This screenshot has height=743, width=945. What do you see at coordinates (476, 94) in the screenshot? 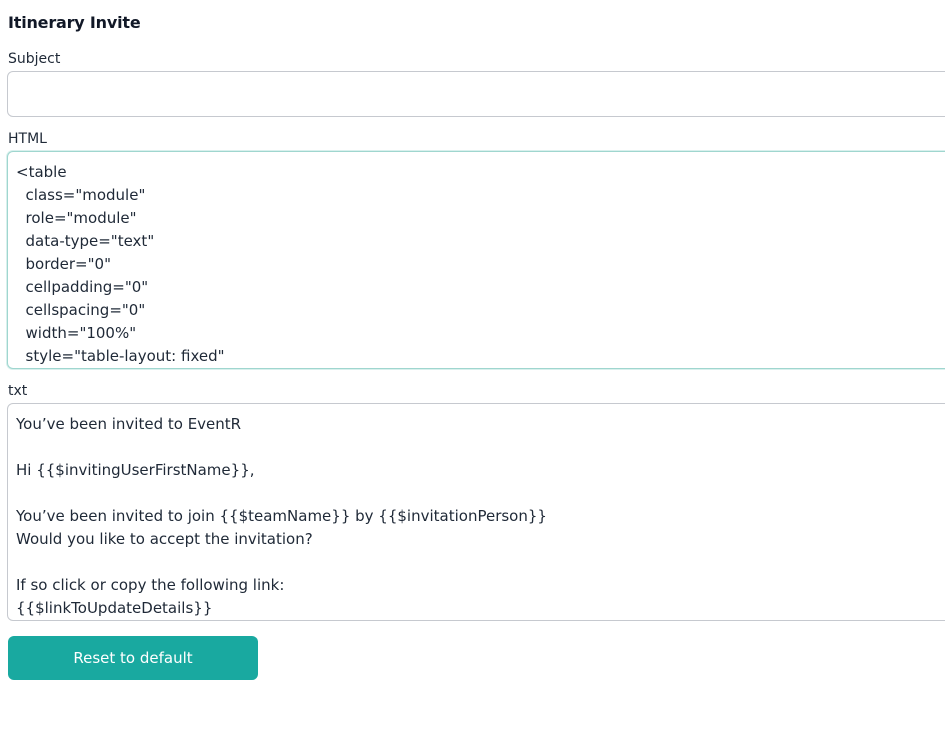
I see `subject-input` at bounding box center [476, 94].